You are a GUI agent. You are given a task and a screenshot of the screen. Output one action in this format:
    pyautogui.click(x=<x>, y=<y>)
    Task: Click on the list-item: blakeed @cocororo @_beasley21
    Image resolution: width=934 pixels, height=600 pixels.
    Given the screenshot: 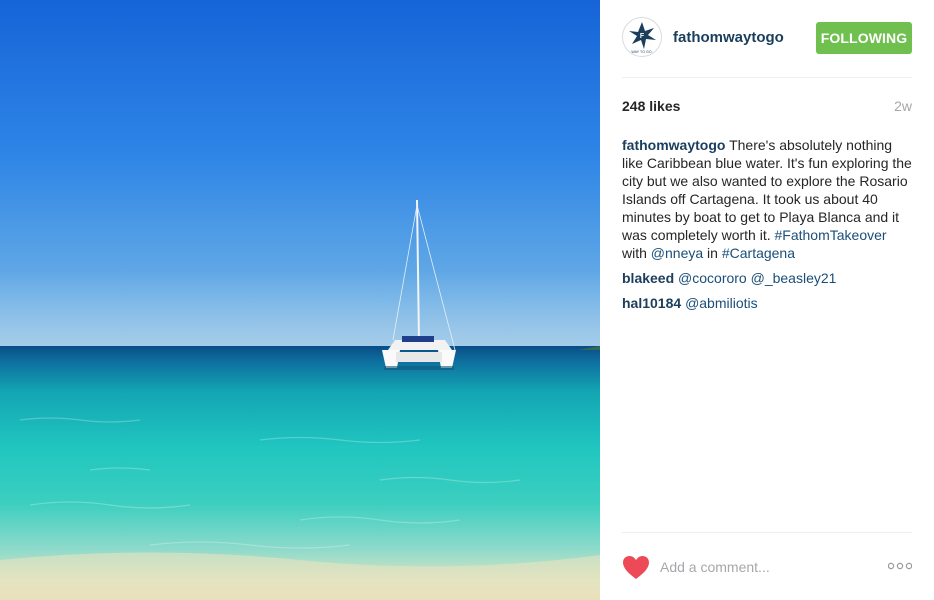 What is the action you would take?
    pyautogui.click(x=767, y=278)
    